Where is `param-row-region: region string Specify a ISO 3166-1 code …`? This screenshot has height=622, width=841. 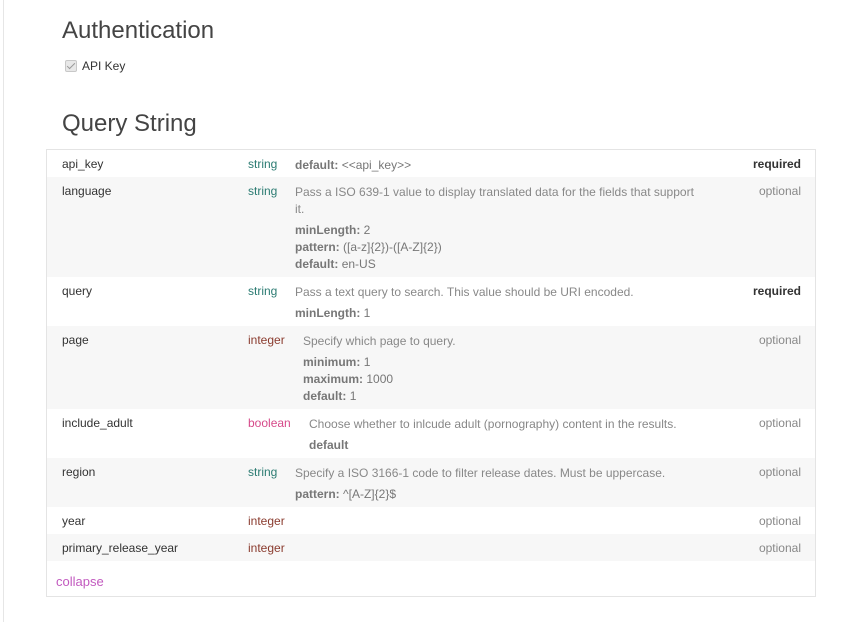
param-row-region: region string Specify a ISO 3166-1 code … is located at coordinates (431, 482).